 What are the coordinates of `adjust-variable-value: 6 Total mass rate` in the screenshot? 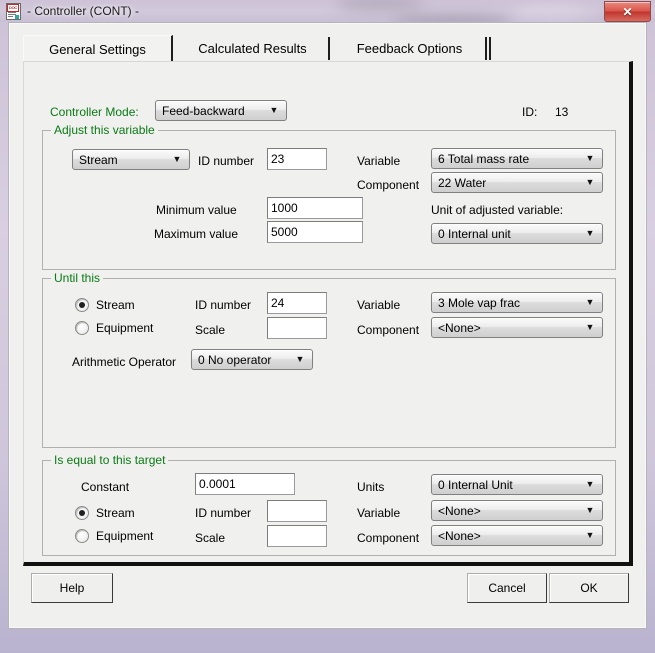 It's located at (484, 158).